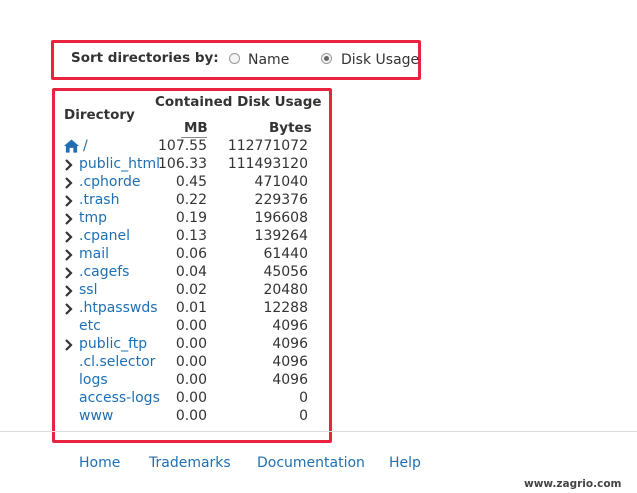  I want to click on directory-link: tmp, so click(93, 218).